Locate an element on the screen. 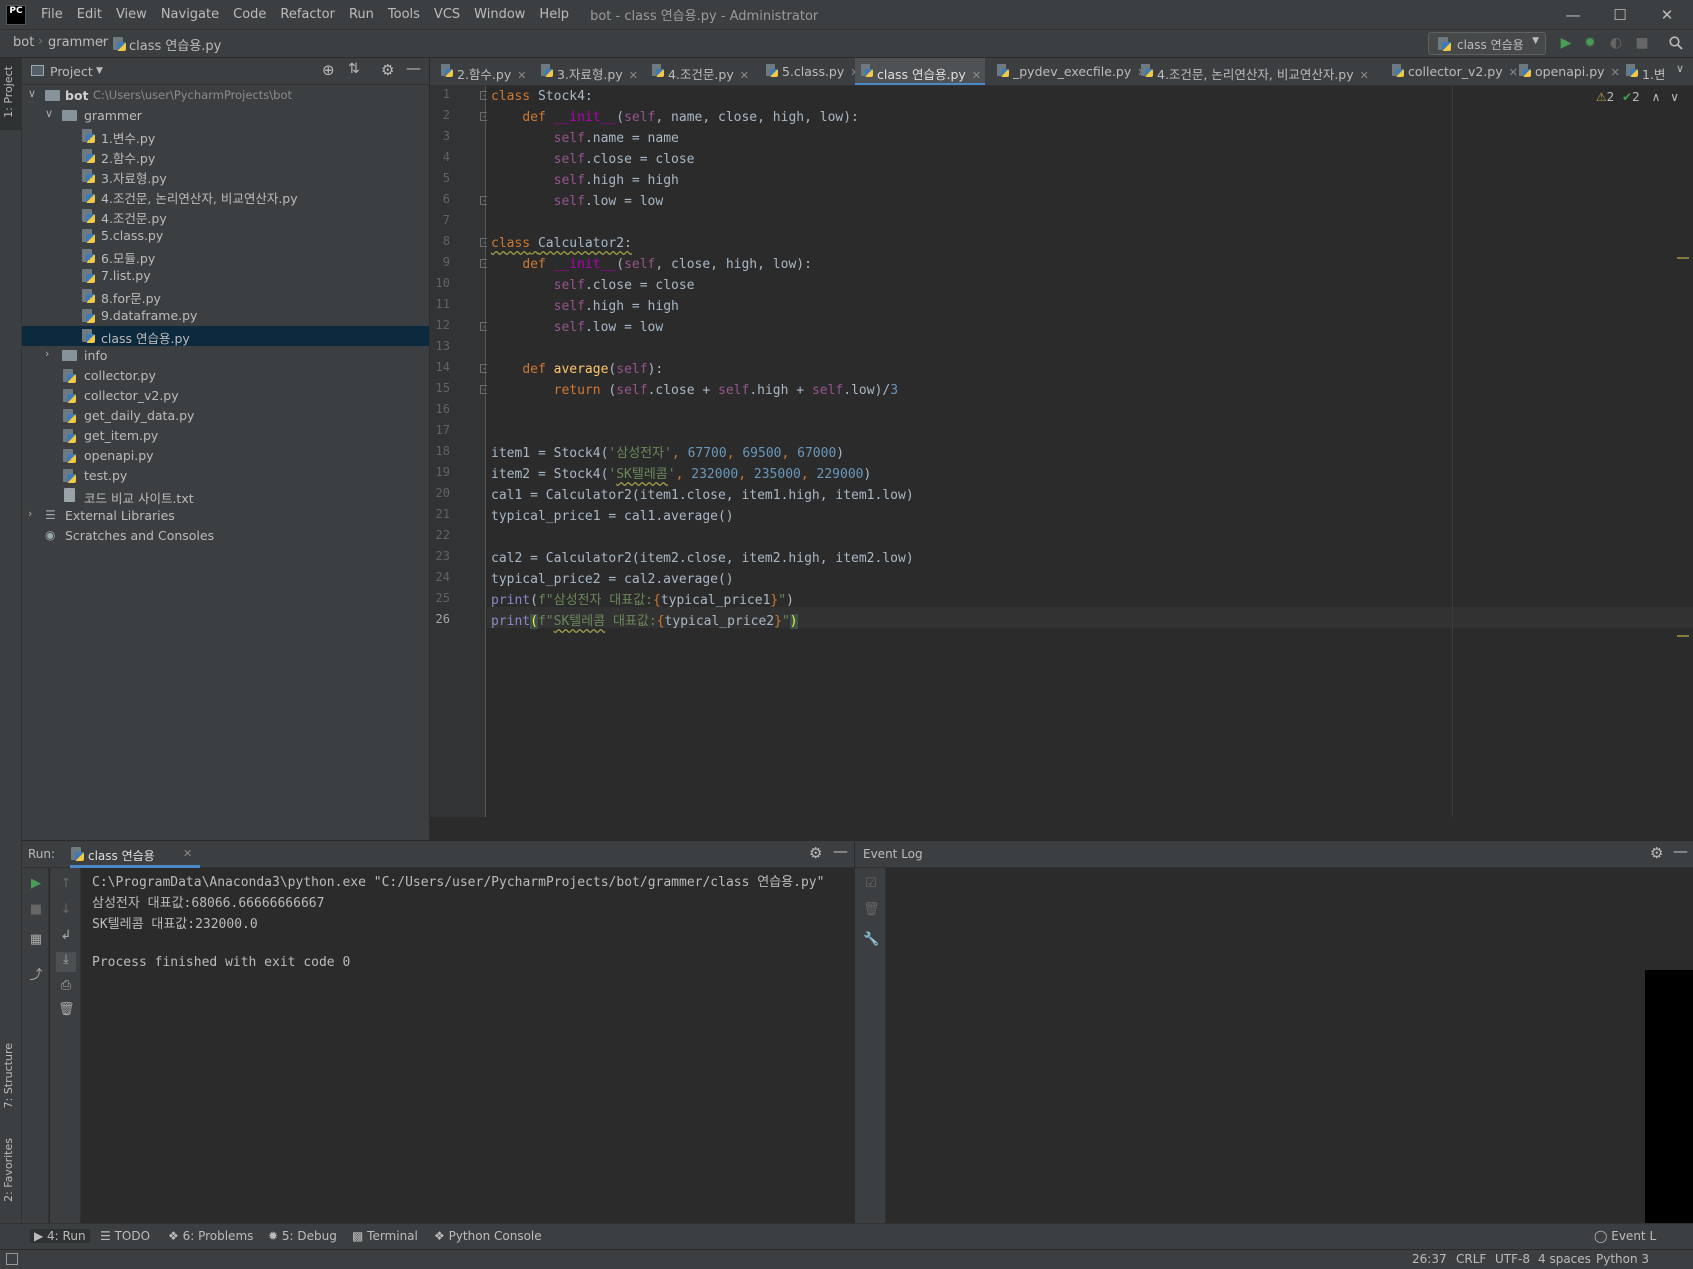  chevron-up-icon: ∧ is located at coordinates (1656, 97).